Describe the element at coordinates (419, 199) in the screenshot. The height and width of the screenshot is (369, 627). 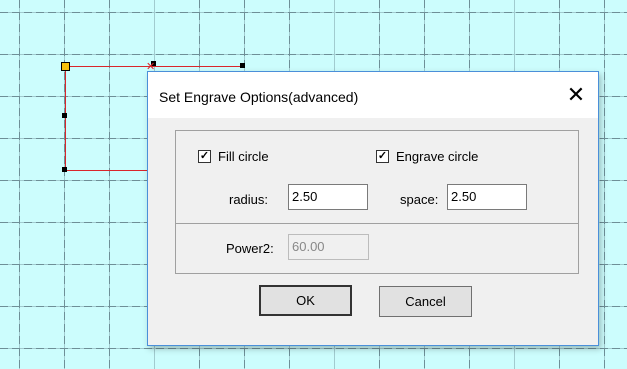
I see `space-label: space:` at that location.